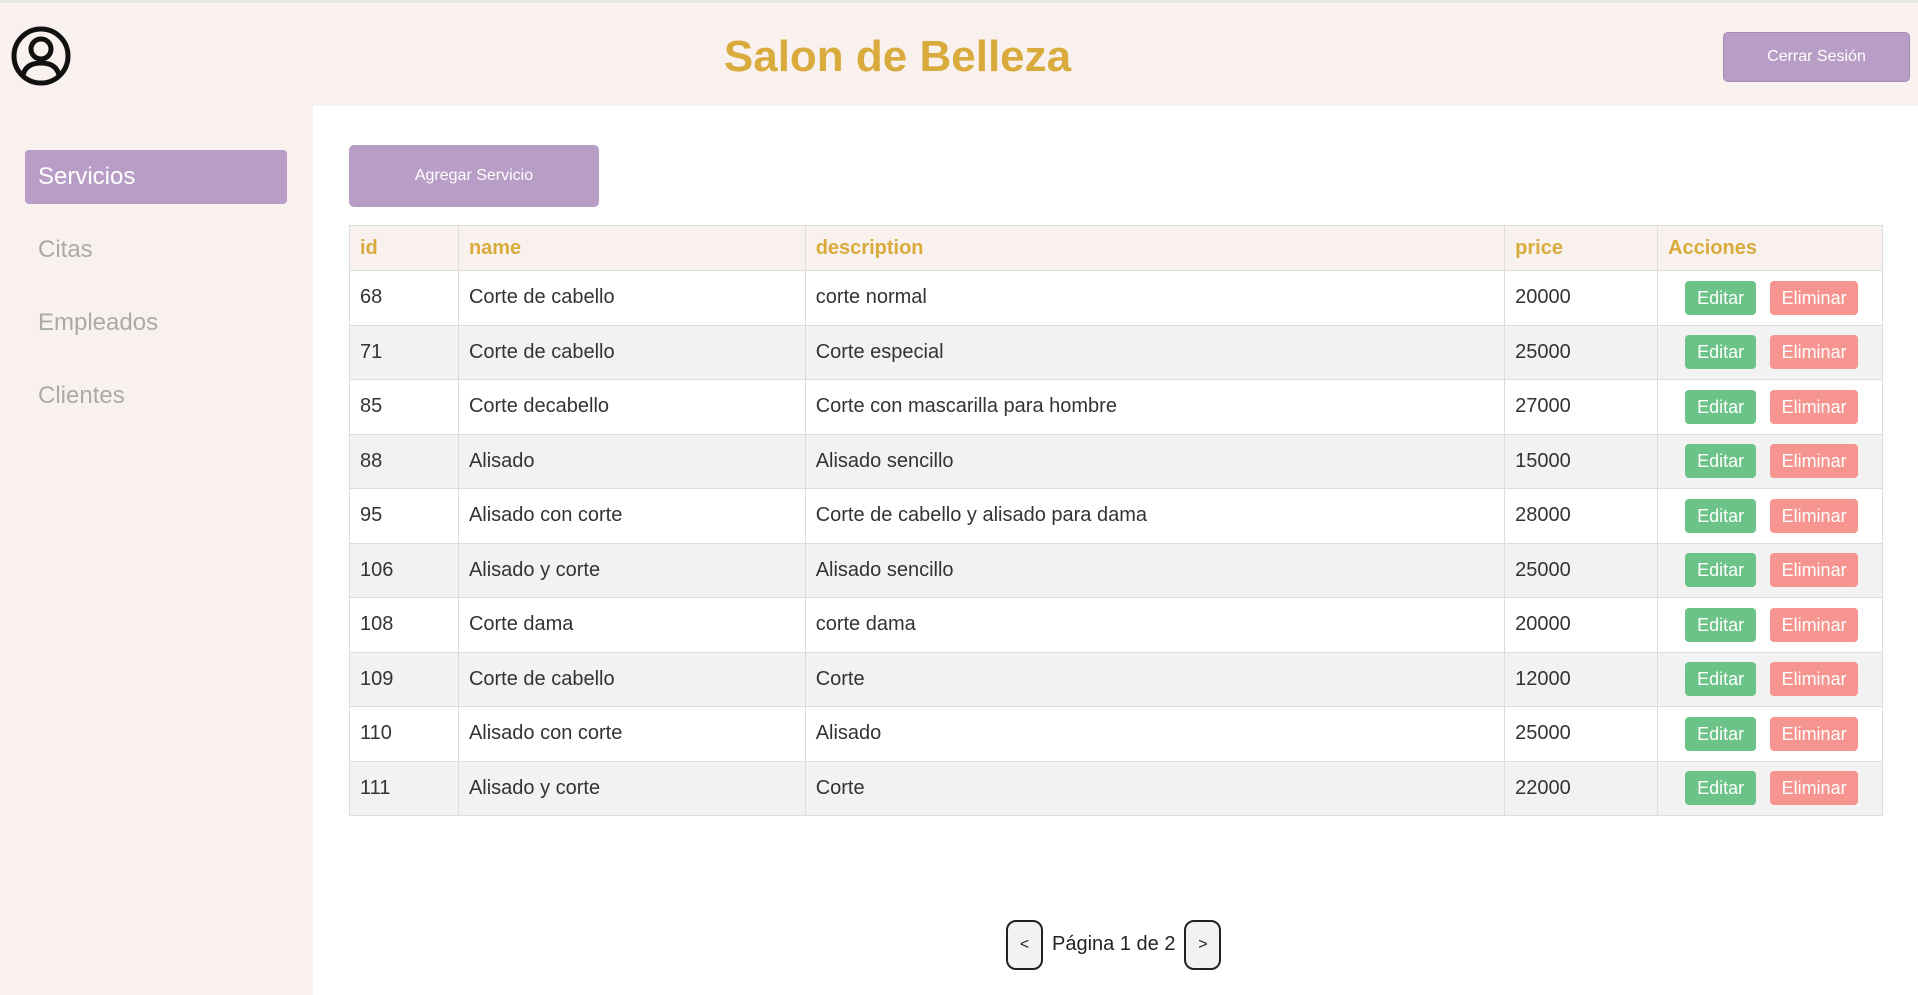 The image size is (1918, 995). I want to click on cell-id: 106, so click(404, 570).